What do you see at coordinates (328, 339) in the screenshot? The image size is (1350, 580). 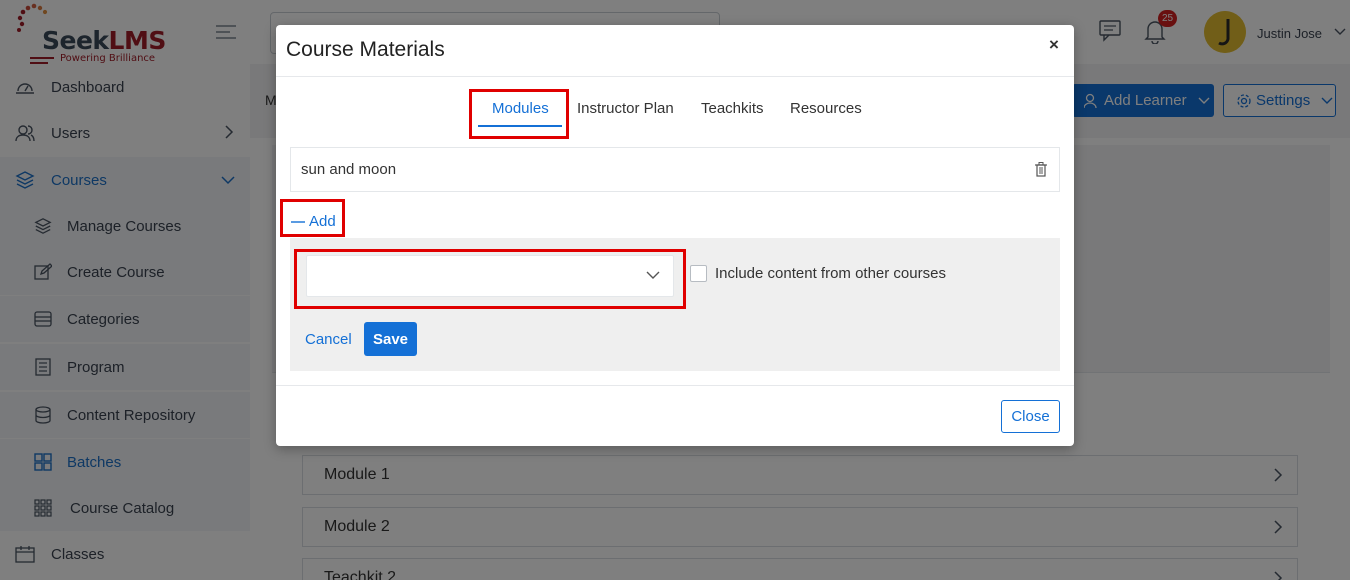 I see `cancel-button: Cancel` at bounding box center [328, 339].